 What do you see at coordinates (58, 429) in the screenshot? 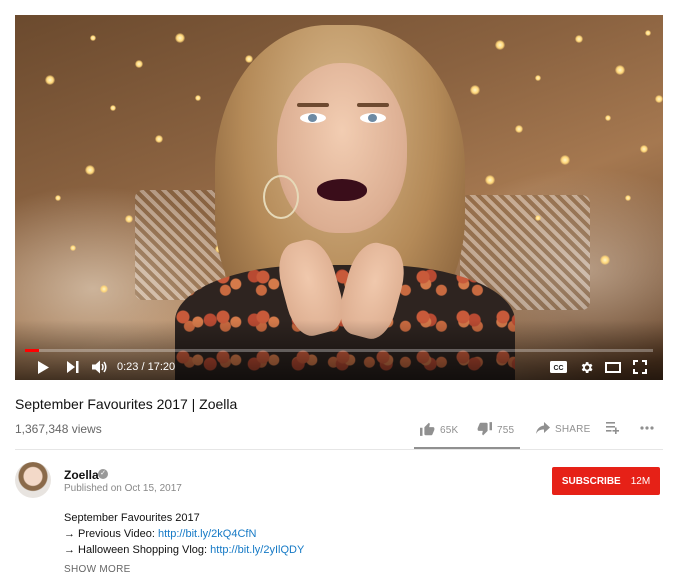
I see `view-count: 1,367,348 views` at bounding box center [58, 429].